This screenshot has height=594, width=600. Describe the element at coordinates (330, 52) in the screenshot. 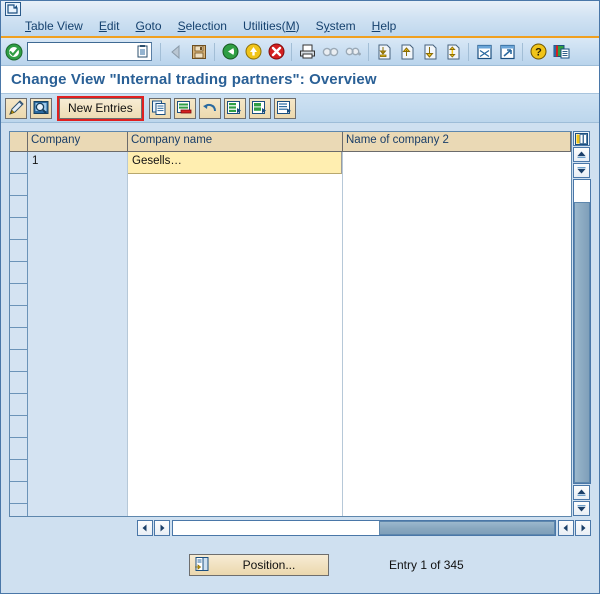

I see `find-button` at that location.